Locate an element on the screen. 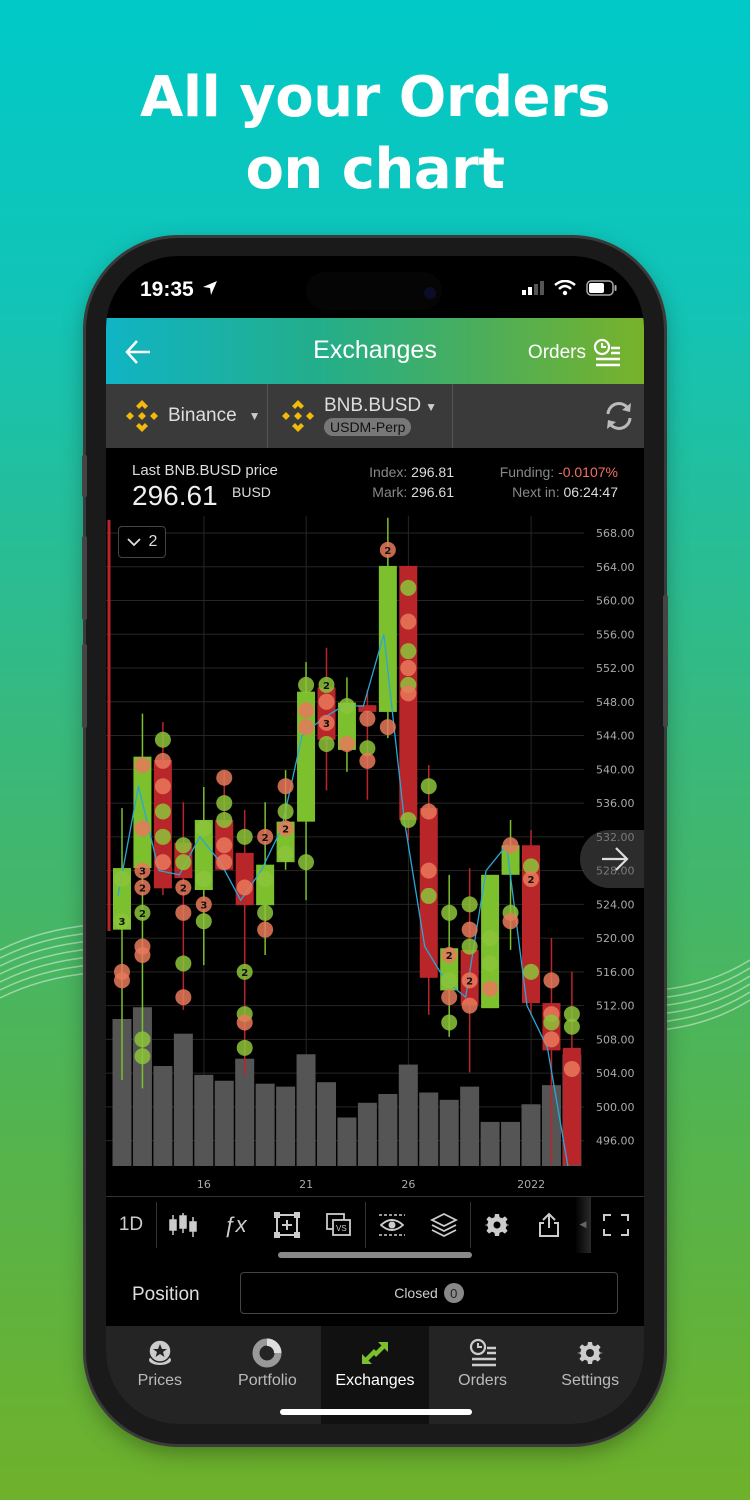 This screenshot has height=1500, width=750. funding-label: Funding: is located at coordinates (527, 472).